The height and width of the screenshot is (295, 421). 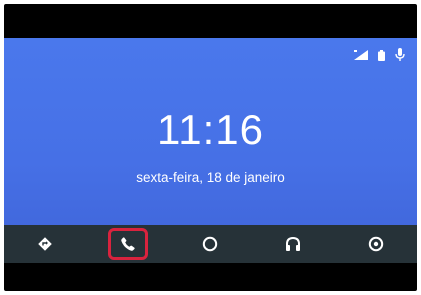 What do you see at coordinates (210, 129) in the screenshot?
I see `clock-time: 11:16` at bounding box center [210, 129].